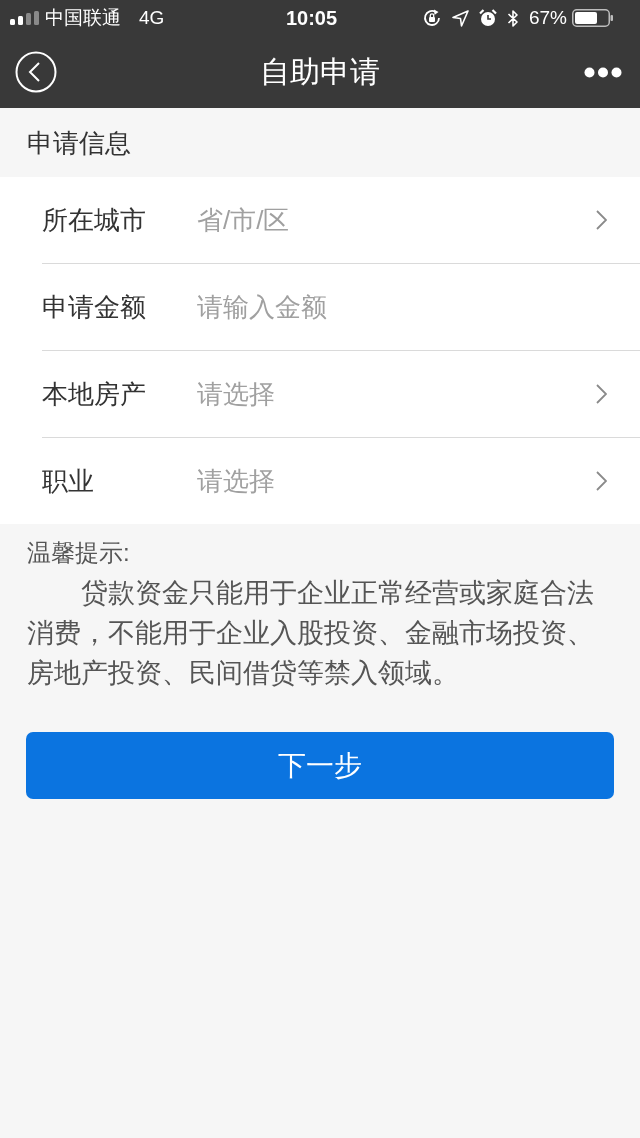 This screenshot has height=1138, width=640. I want to click on field-label: 申请金额, so click(94, 307).